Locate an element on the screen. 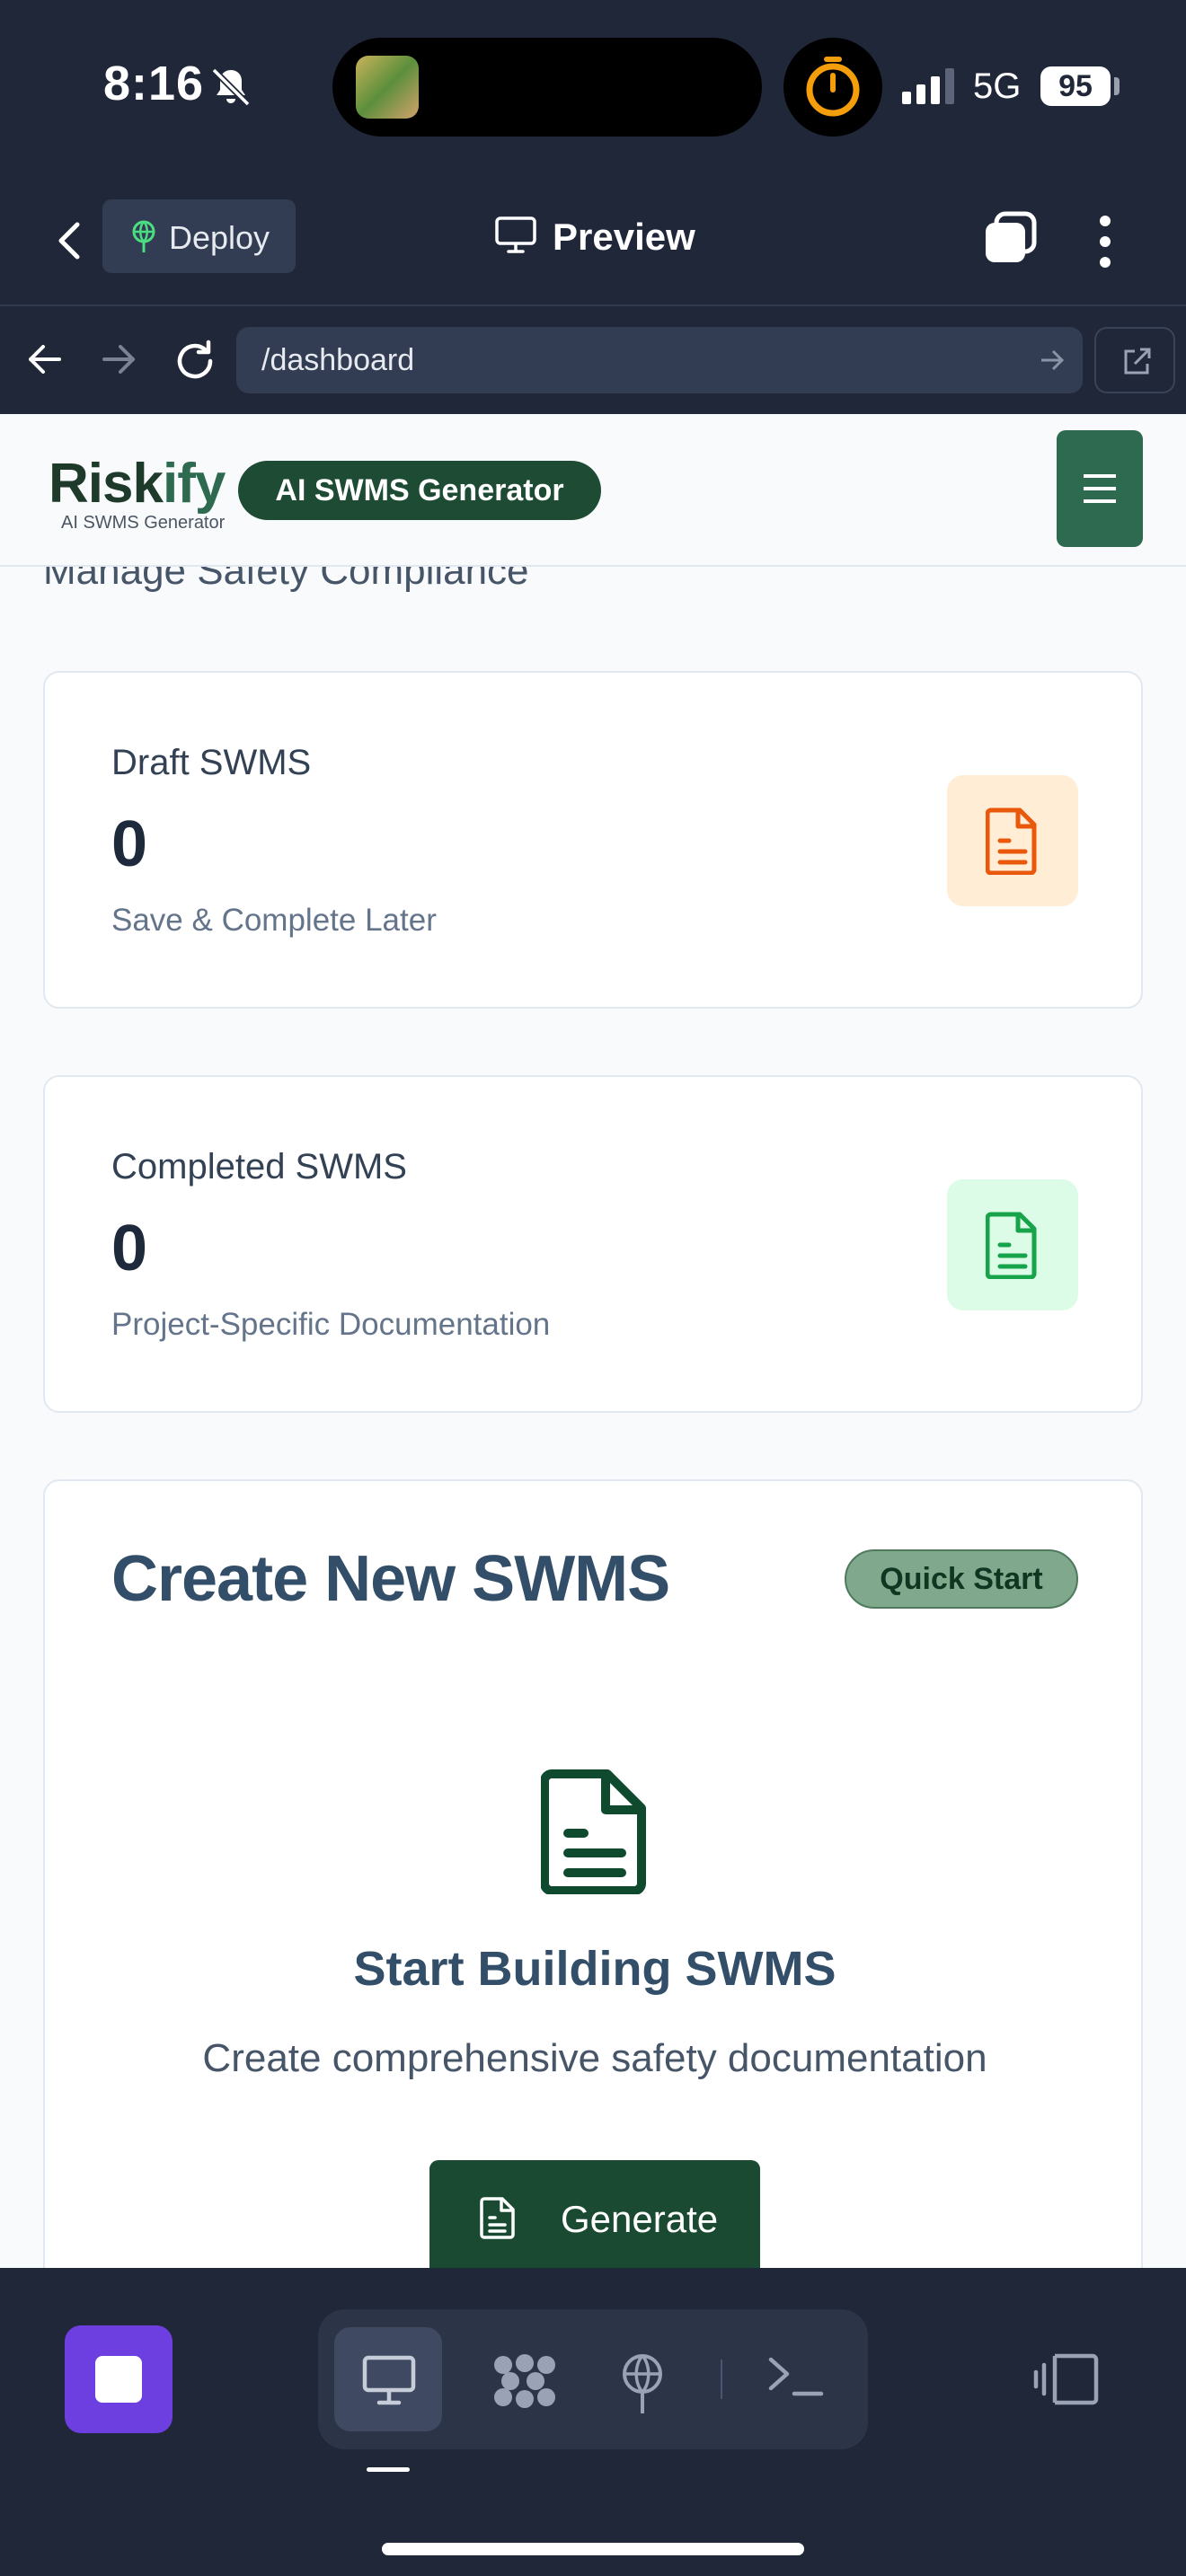 This screenshot has width=1186, height=2576. dock-tab-apps is located at coordinates (519, 2379).